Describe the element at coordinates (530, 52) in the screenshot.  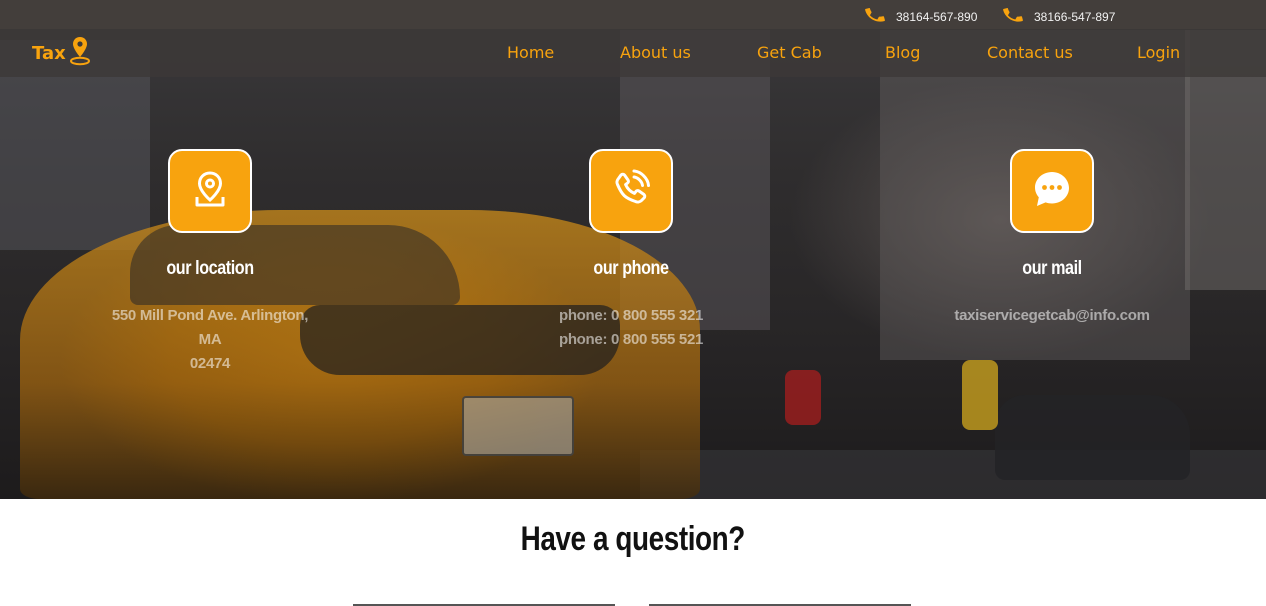
I see `nav-home: Home` at that location.